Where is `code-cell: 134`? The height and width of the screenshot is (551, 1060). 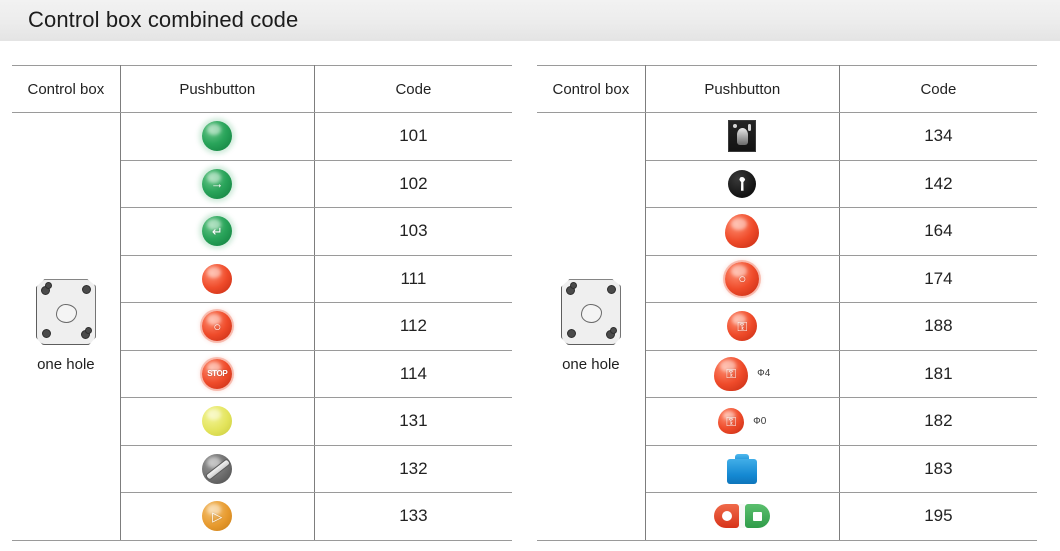 code-cell: 134 is located at coordinates (938, 136).